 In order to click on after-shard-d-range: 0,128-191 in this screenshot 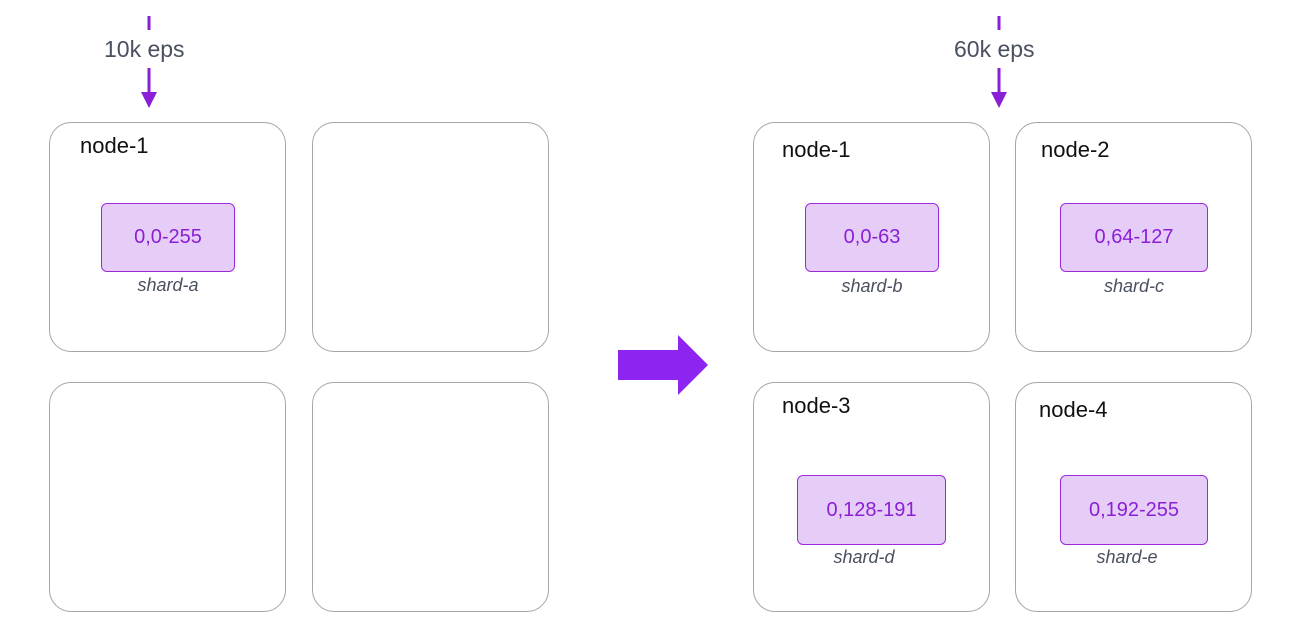, I will do `click(871, 509)`.